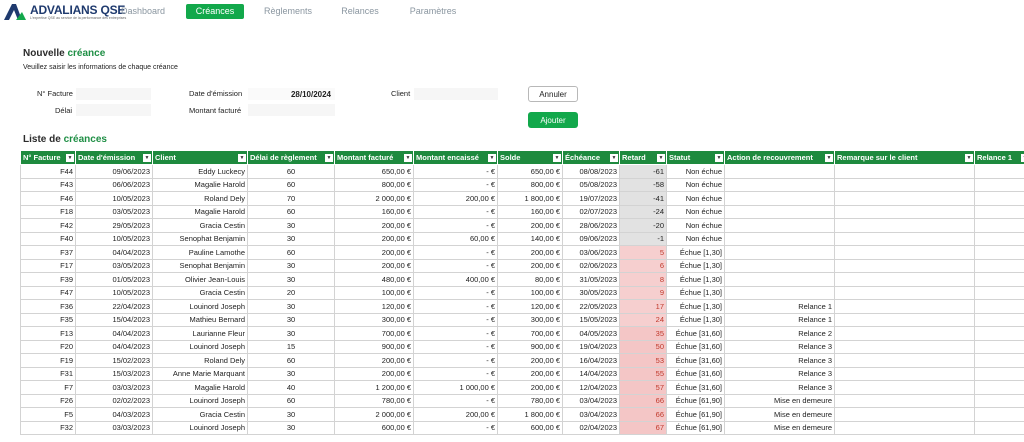 The width and height of the screenshot is (1024, 442). Describe the element at coordinates (215, 11) in the screenshot. I see `tab-creances: Créances` at that location.